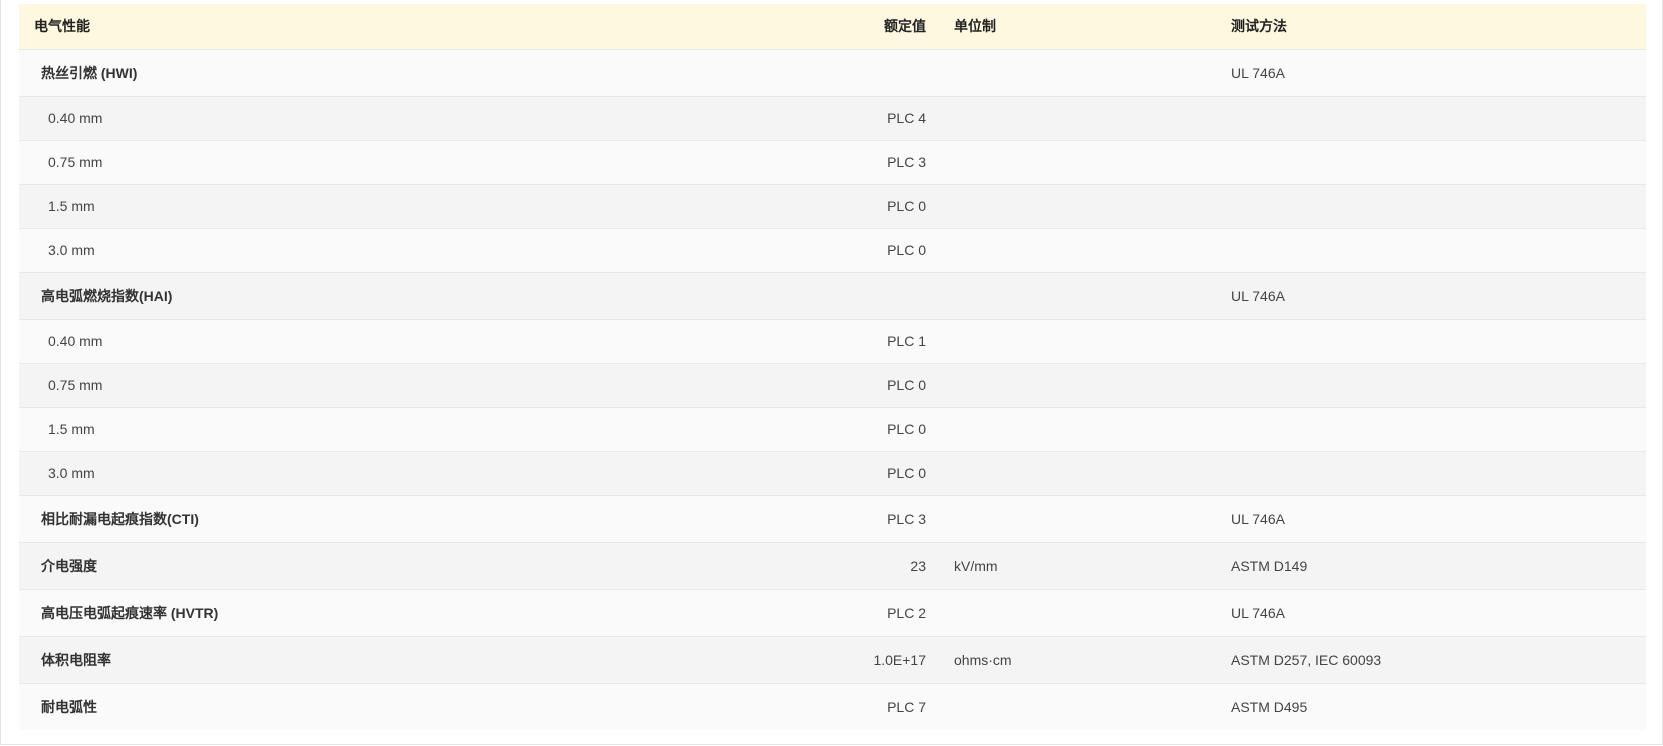 The height and width of the screenshot is (746, 1663). Describe the element at coordinates (832, 612) in the screenshot. I see `table-row: 高电压电弧起痕速率 (HVTR) PLC 2 UL 746A` at that location.